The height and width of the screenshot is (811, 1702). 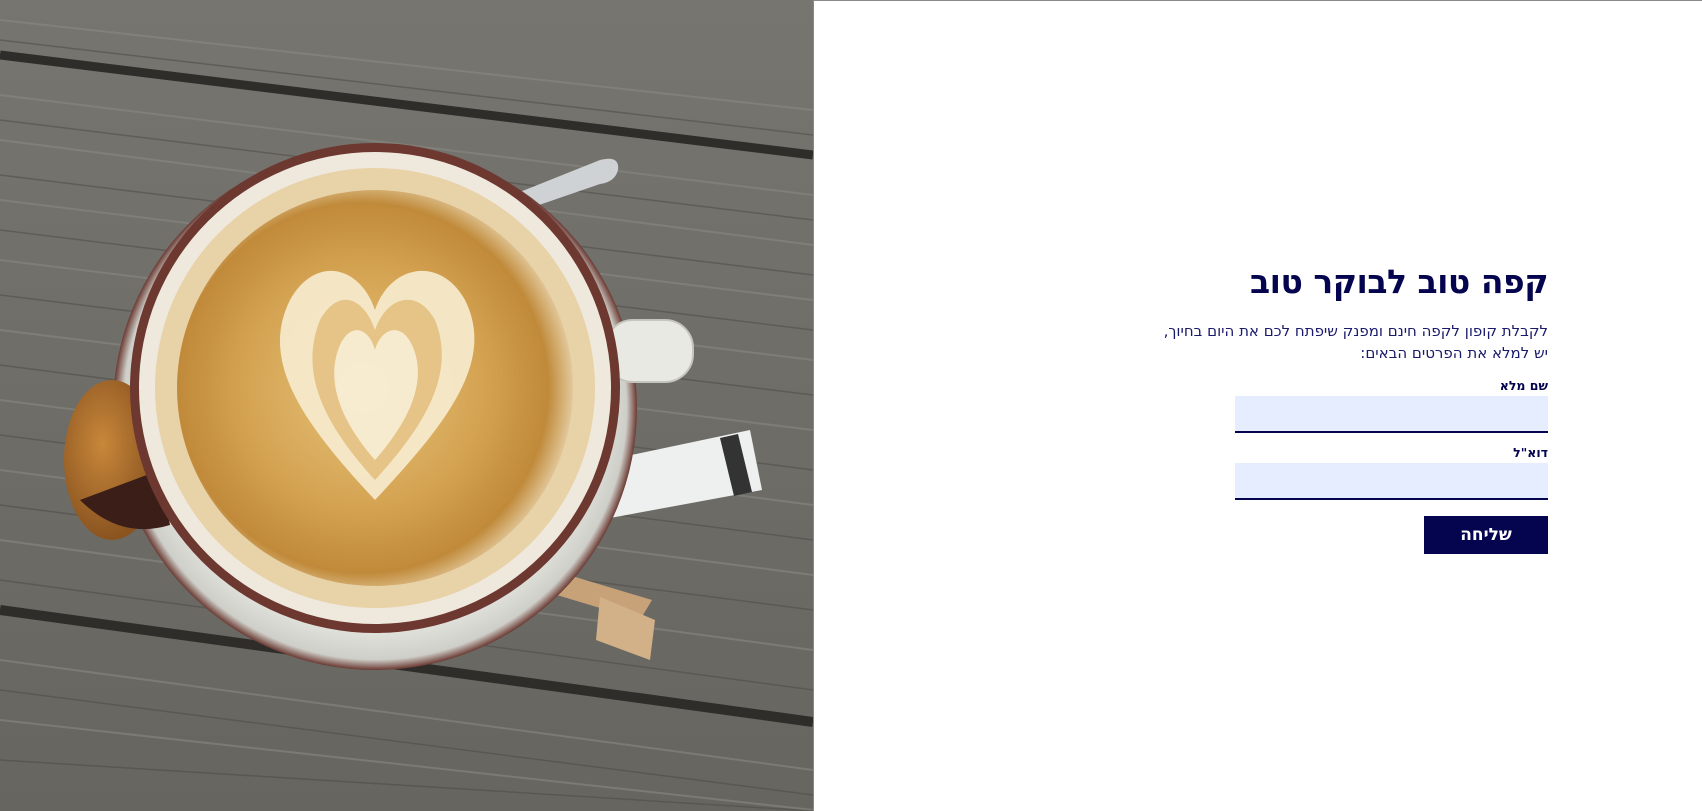 I want to click on name-label: שם מלא, so click(x=1523, y=385).